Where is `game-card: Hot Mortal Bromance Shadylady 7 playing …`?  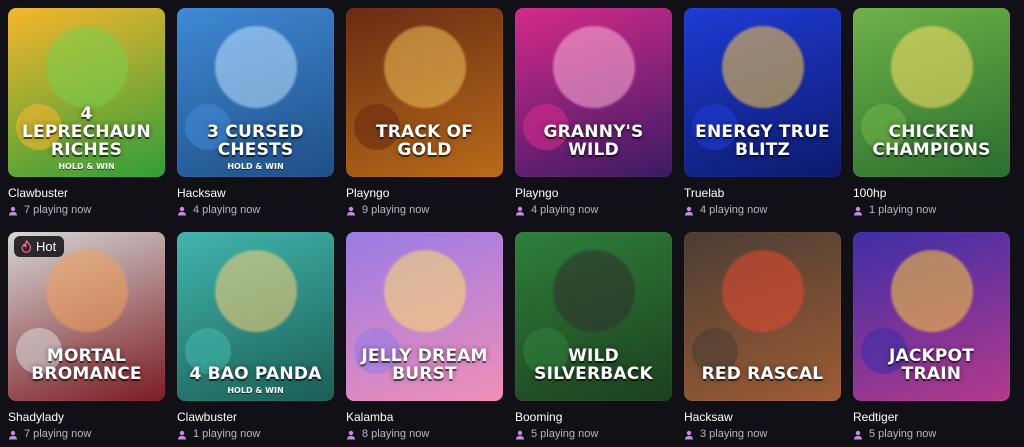
game-card: Hot Mortal Bromance Shadylady 7 playing … is located at coordinates (86, 336).